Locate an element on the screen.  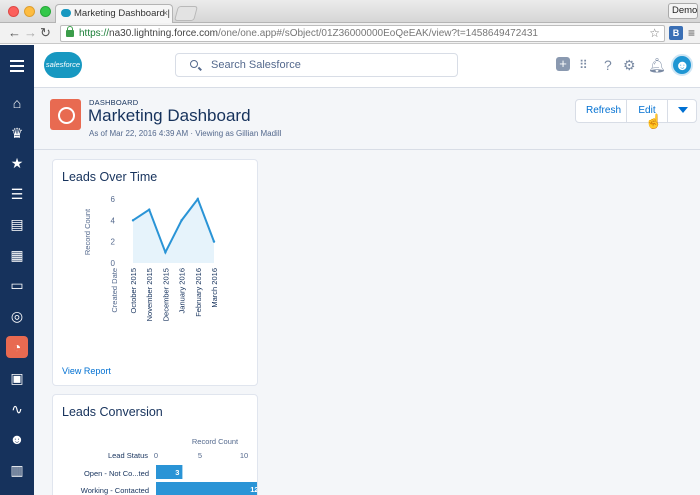
browser-menu-icon: ≡ is located at coordinates (691, 33).